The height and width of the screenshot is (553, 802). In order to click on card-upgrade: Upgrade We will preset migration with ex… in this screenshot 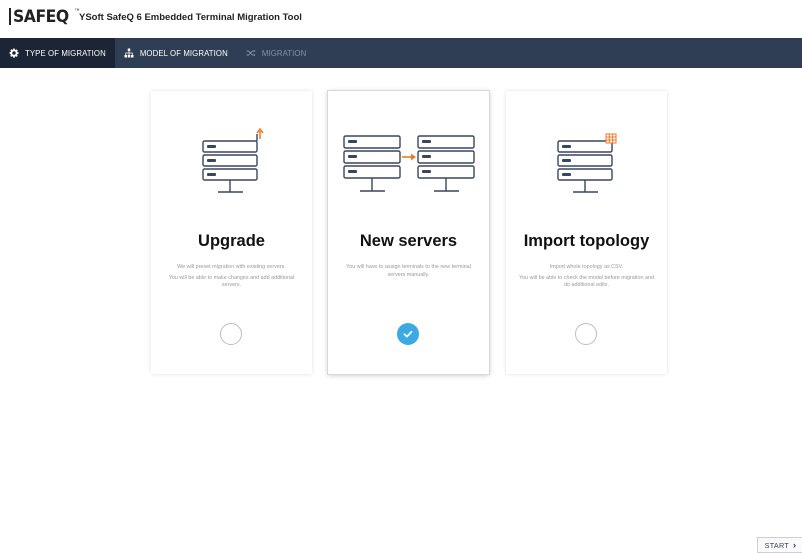, I will do `click(231, 232)`.